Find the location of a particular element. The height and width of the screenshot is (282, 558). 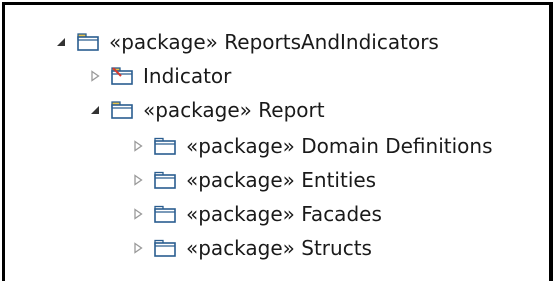

tree-item-label: Indicator is located at coordinates (187, 76).